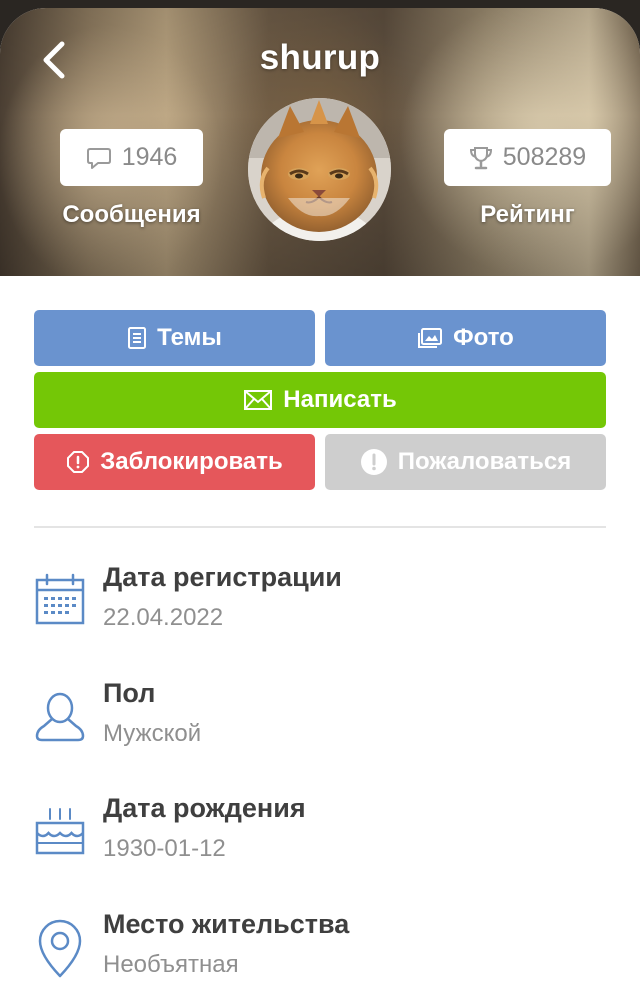 This screenshot has height=987, width=640. I want to click on info-label: Место жительства, so click(226, 924).